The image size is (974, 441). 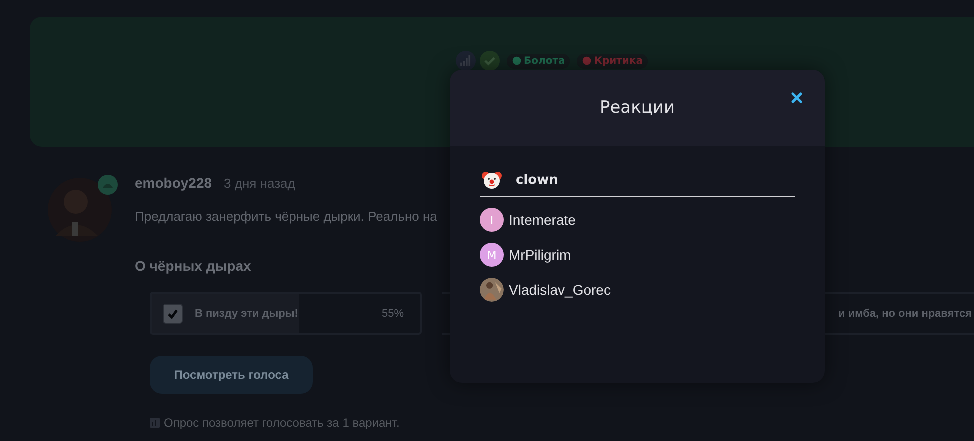 What do you see at coordinates (173, 183) in the screenshot?
I see `author-name: emoboy228` at bounding box center [173, 183].